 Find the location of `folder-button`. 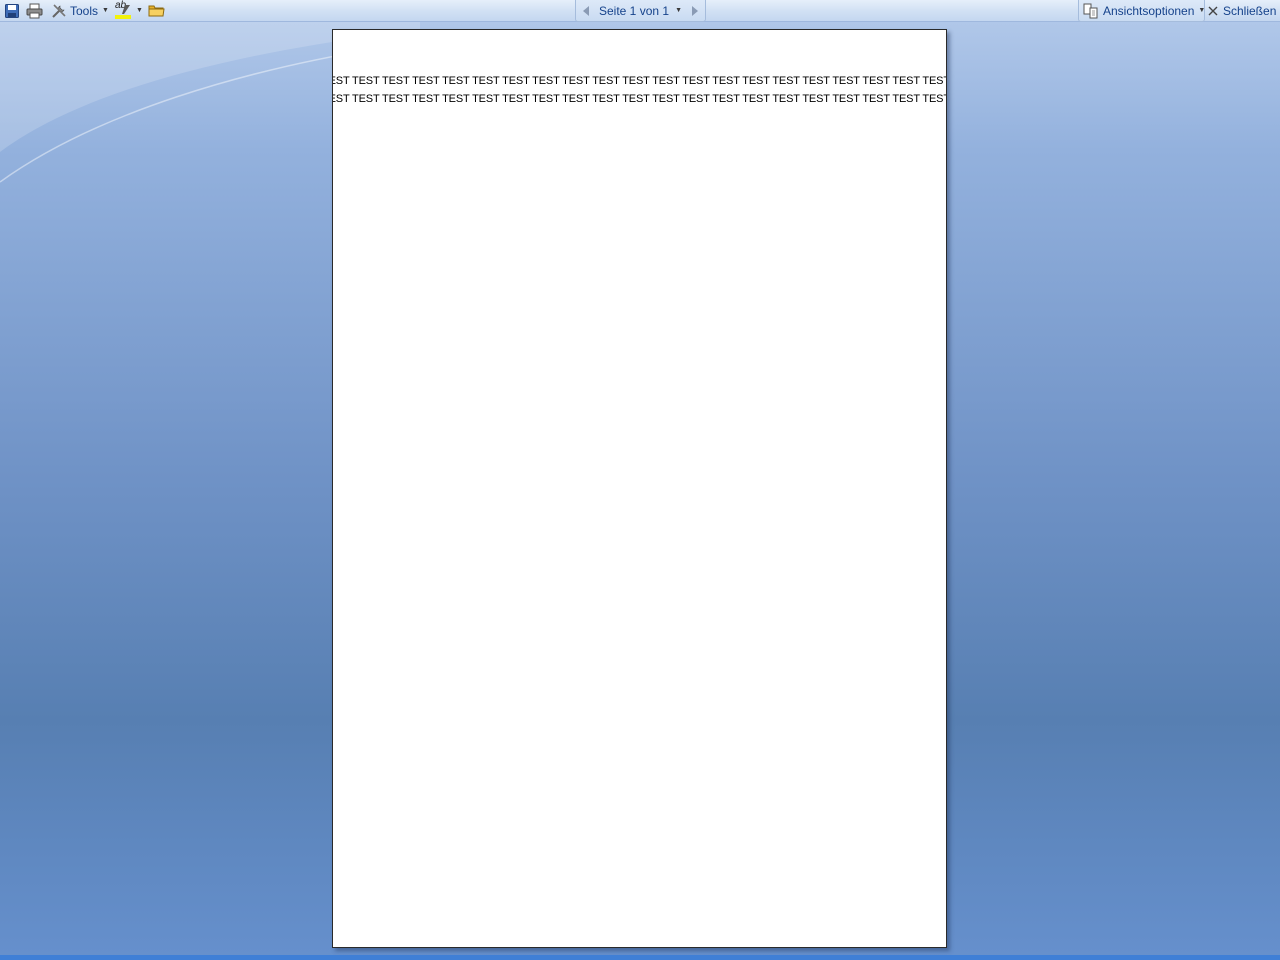

folder-button is located at coordinates (157, 10).